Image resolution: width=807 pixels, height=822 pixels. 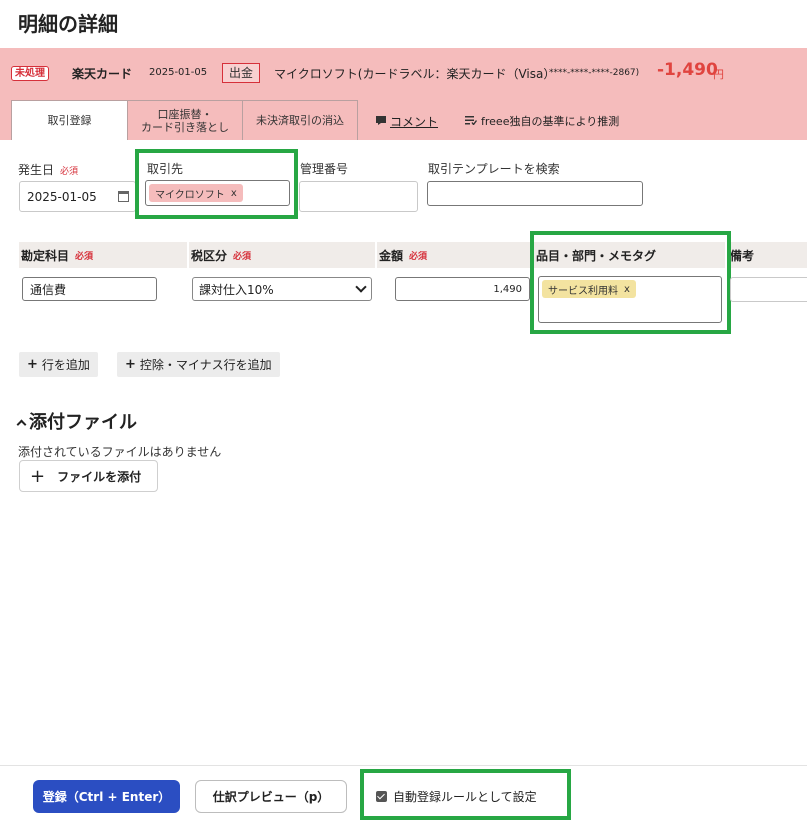 What do you see at coordinates (198, 364) in the screenshot?
I see `add-deduction-row-button: + 控除・マイナス行を追加` at bounding box center [198, 364].